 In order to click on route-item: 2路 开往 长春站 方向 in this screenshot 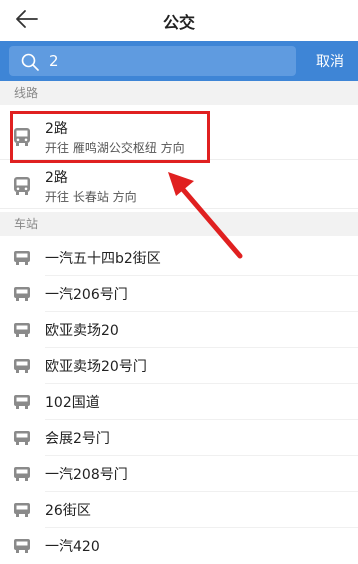, I will do `click(179, 185)`.